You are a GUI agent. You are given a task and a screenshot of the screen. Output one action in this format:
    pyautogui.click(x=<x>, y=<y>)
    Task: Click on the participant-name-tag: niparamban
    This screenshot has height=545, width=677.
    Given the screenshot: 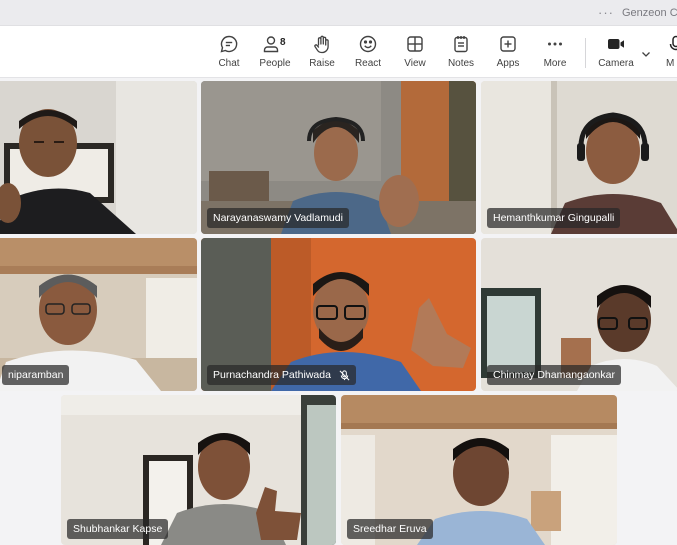 What is the action you would take?
    pyautogui.click(x=36, y=375)
    